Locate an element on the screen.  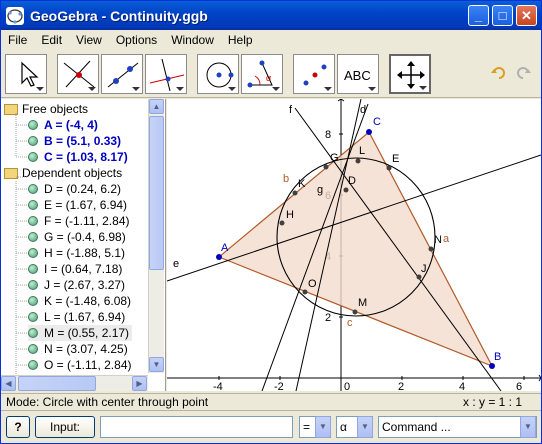
point-j is located at coordinates (419, 277).